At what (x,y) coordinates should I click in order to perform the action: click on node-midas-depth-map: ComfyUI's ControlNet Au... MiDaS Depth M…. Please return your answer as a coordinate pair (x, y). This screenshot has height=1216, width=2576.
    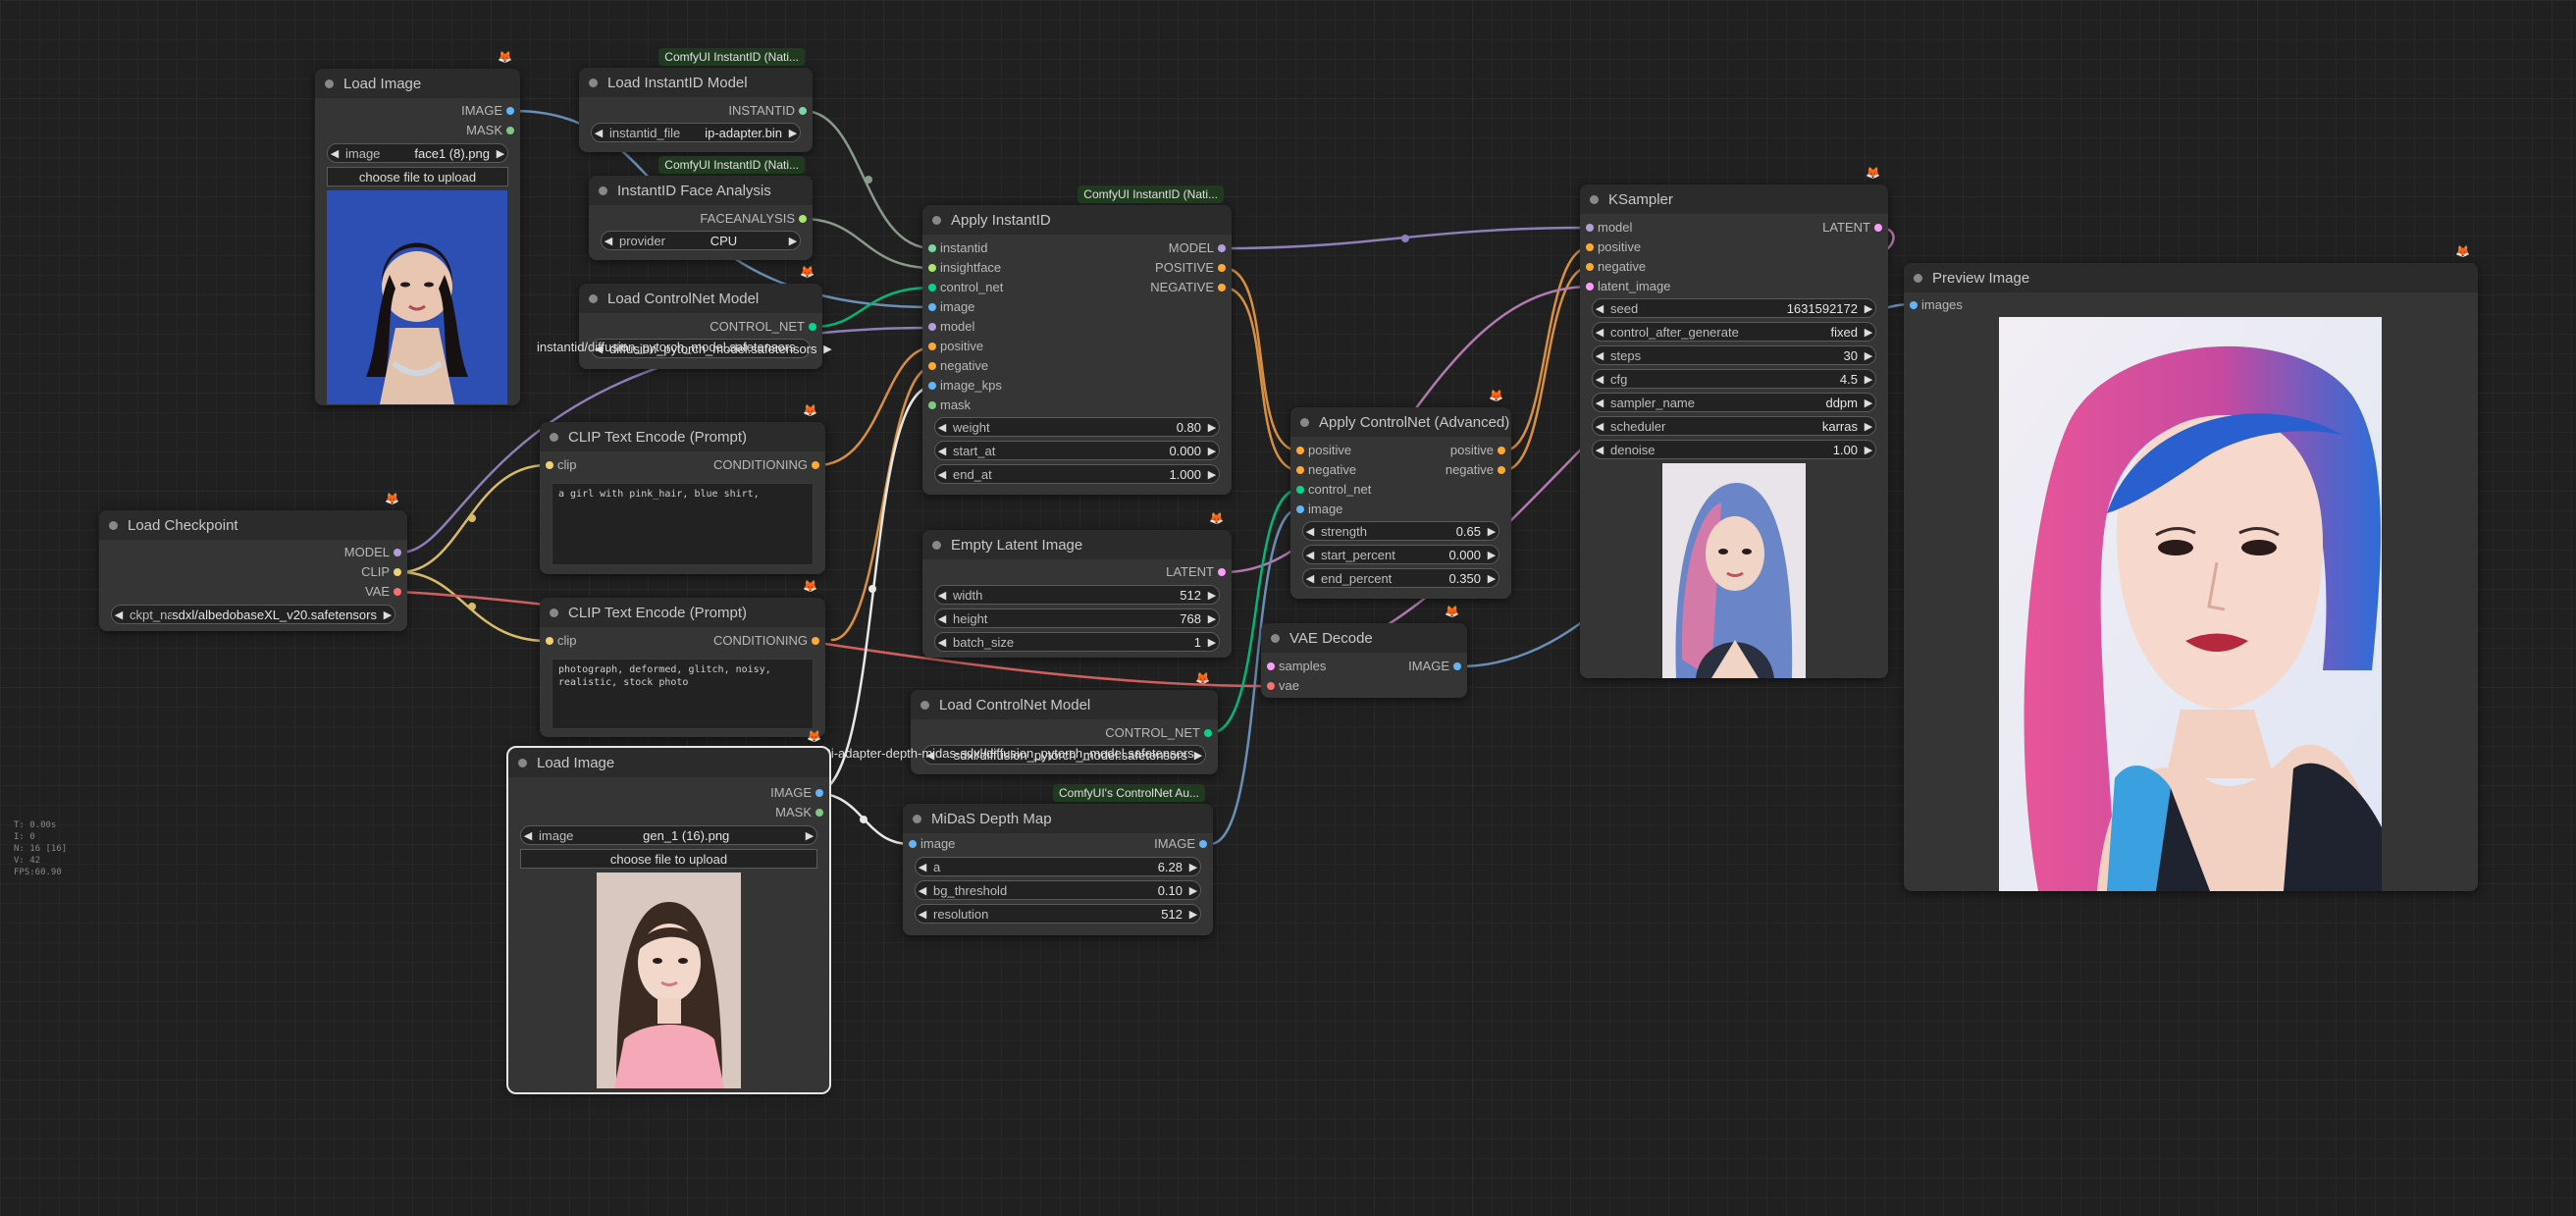
    Looking at the image, I should click on (1058, 860).